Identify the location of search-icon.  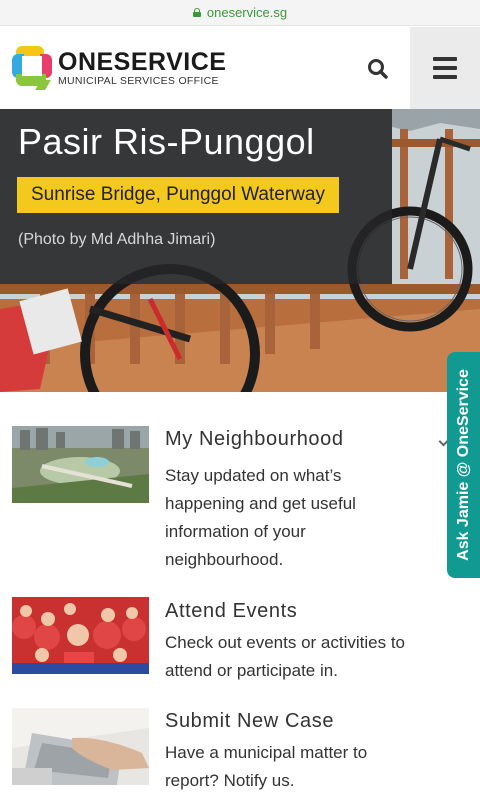
(378, 69).